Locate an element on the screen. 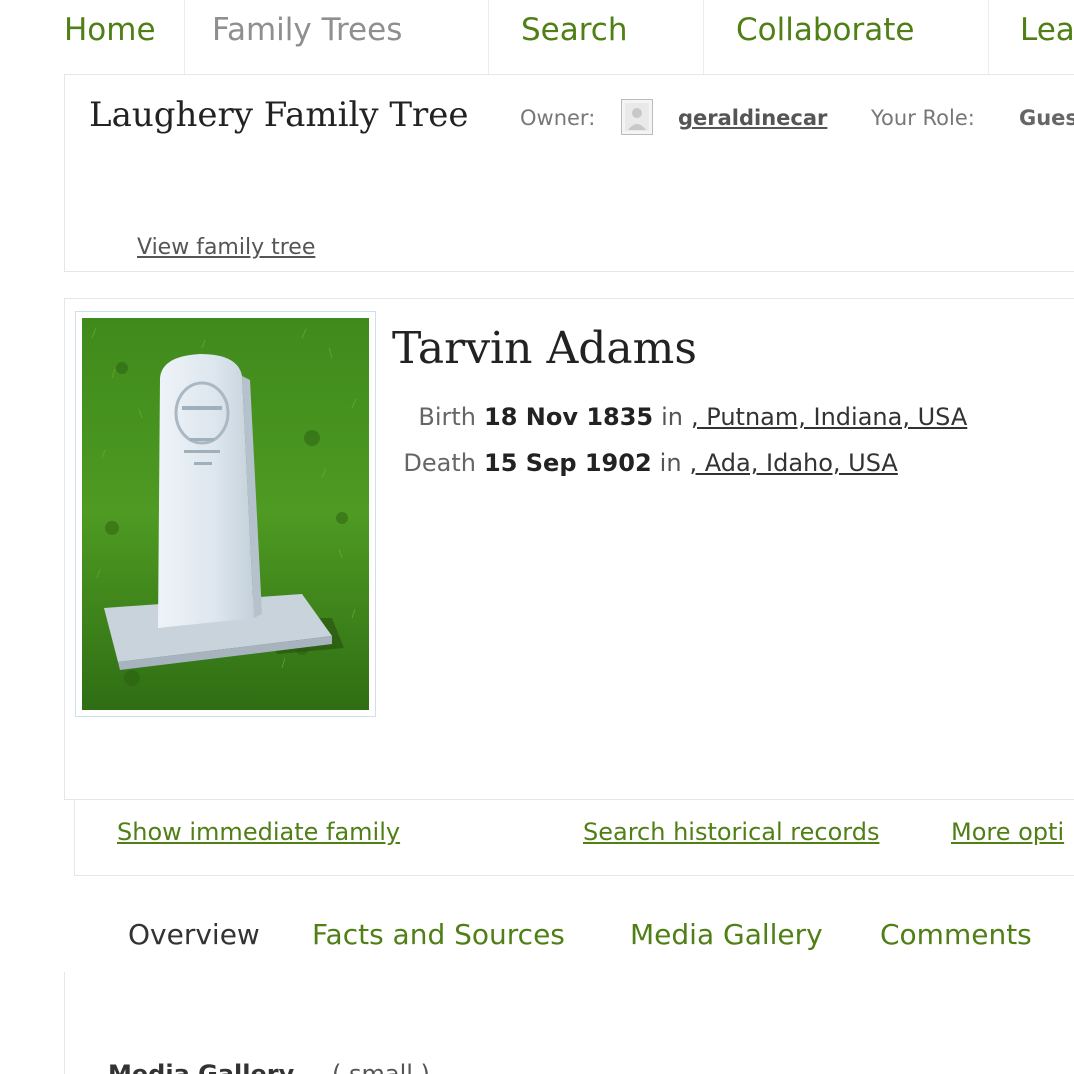  top-nav: Home Family Trees Search Collaborate Lea is located at coordinates (537, 37).